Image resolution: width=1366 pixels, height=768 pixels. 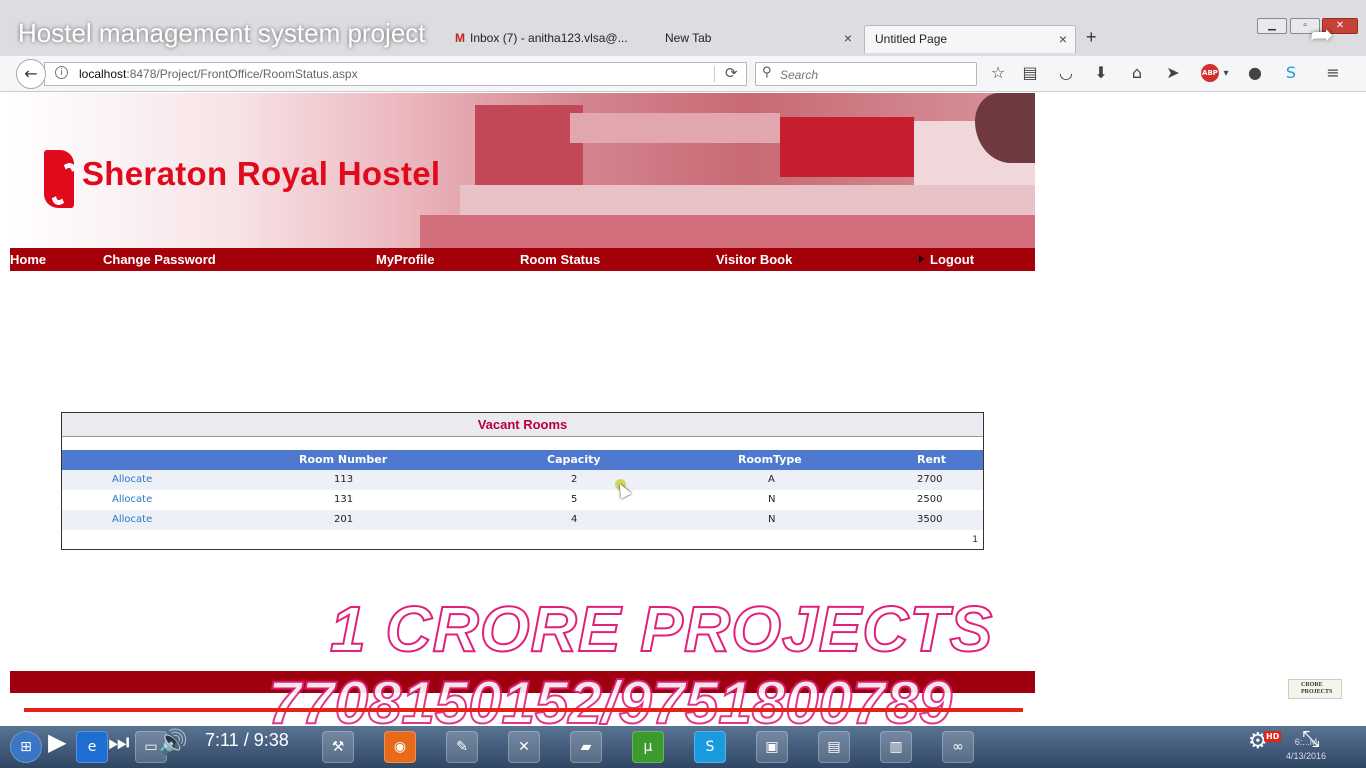 What do you see at coordinates (338, 747) in the screenshot?
I see `tools-icon: ⚒` at bounding box center [338, 747].